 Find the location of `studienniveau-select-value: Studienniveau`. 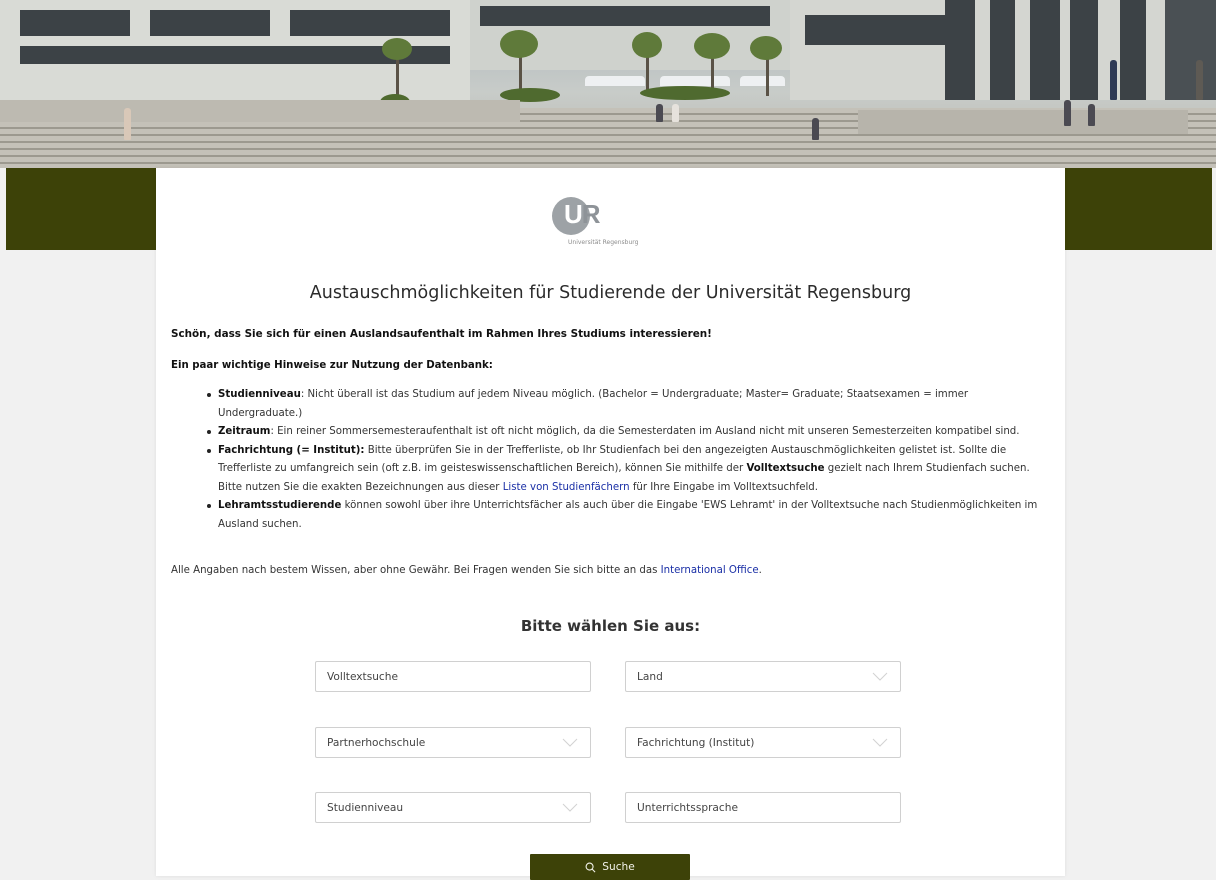

studienniveau-select-value: Studienniveau is located at coordinates (365, 808).